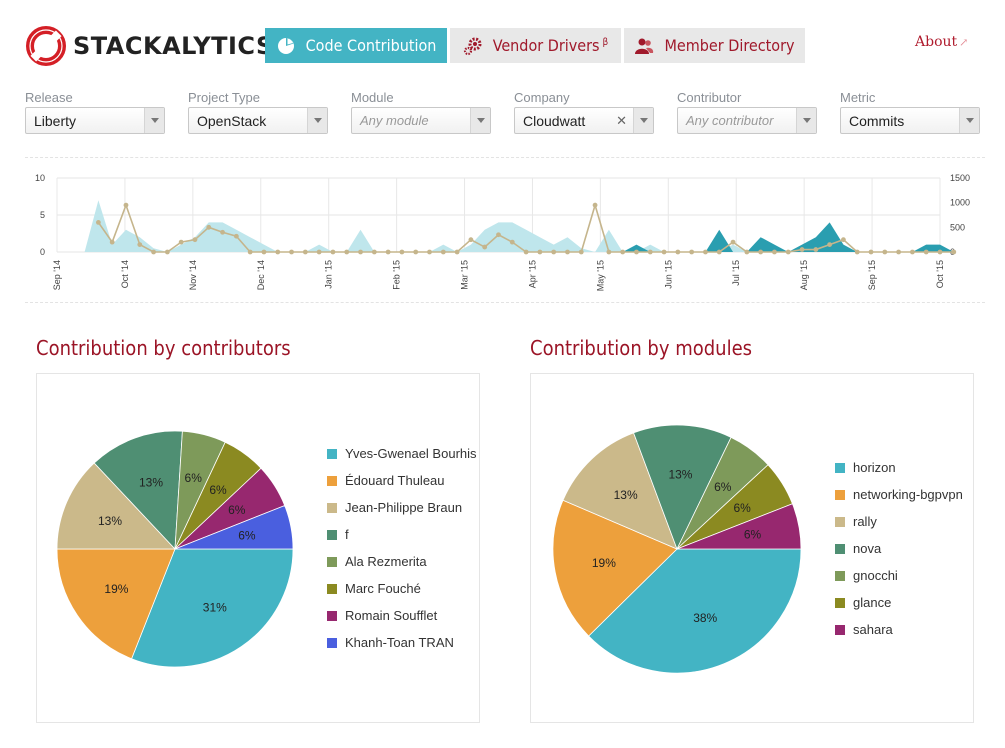 This screenshot has height=748, width=1005. What do you see at coordinates (402, 453) in the screenshot?
I see `legend-item: Yves-Gwenael Bourhis` at bounding box center [402, 453].